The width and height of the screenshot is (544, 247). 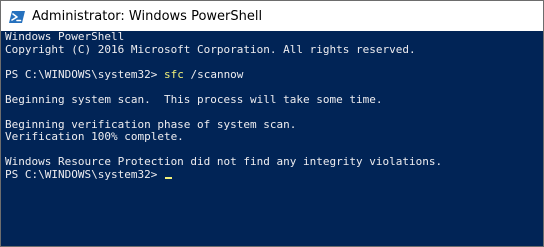 I want to click on command-args: /scannow, so click(x=213, y=74).